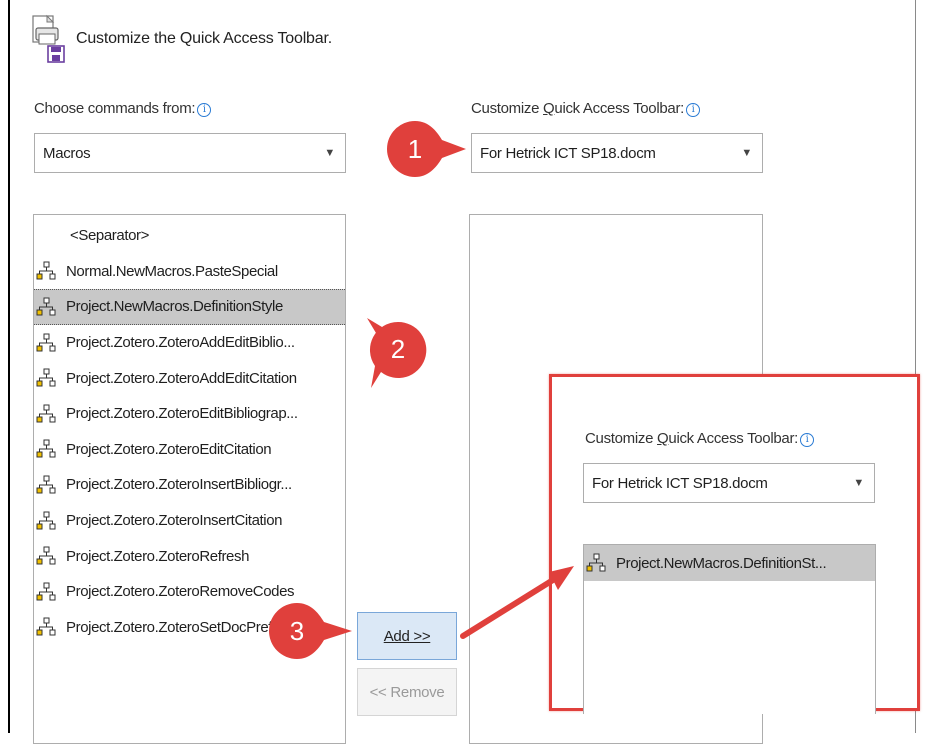 Image resolution: width=926 pixels, height=744 pixels. I want to click on list-item: Project.Zotero.ZoteroRefresh, so click(189, 556).